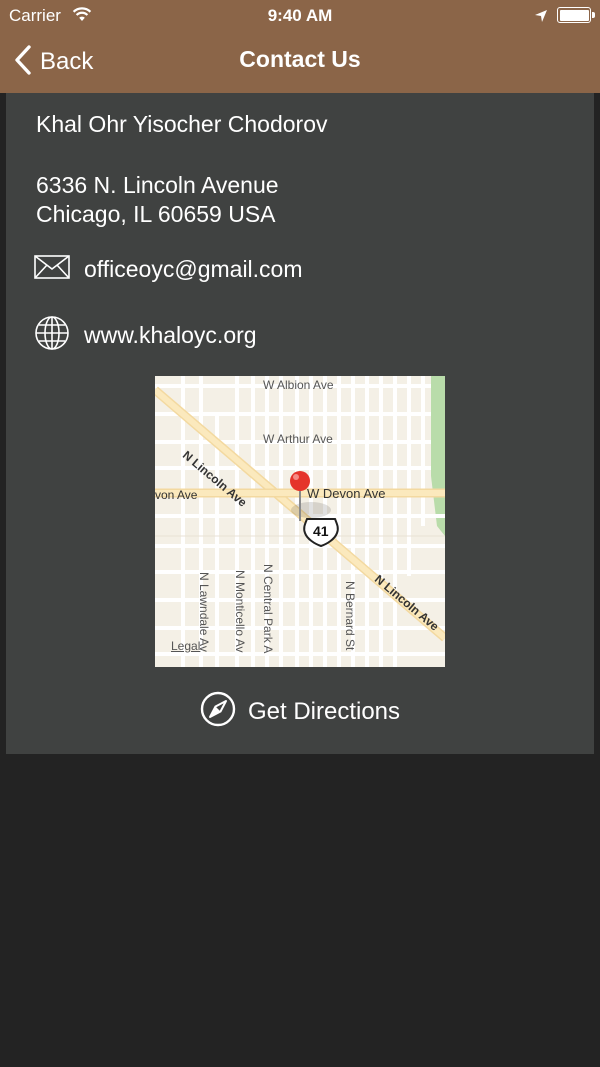 The image size is (600, 1067). I want to click on battery-icon, so click(574, 15).